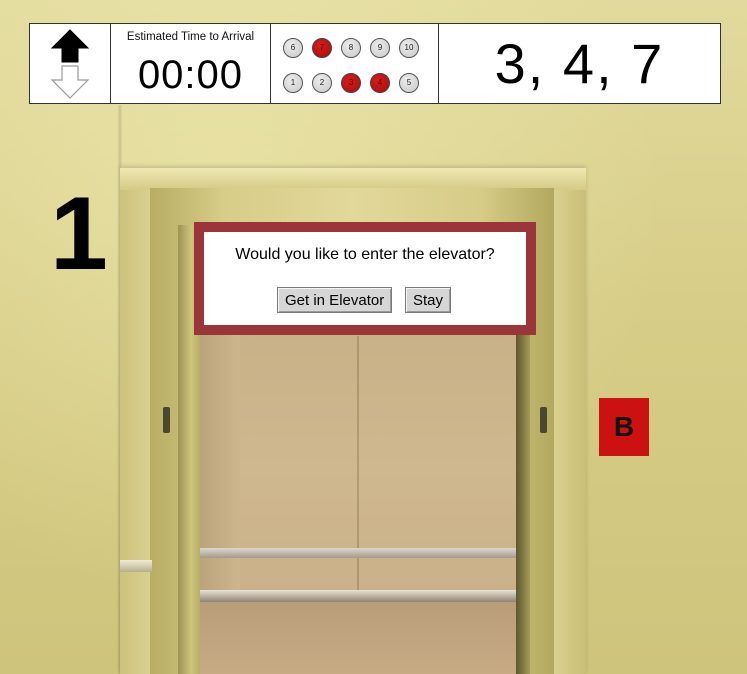  I want to click on up-arrow-icon, so click(70, 46).